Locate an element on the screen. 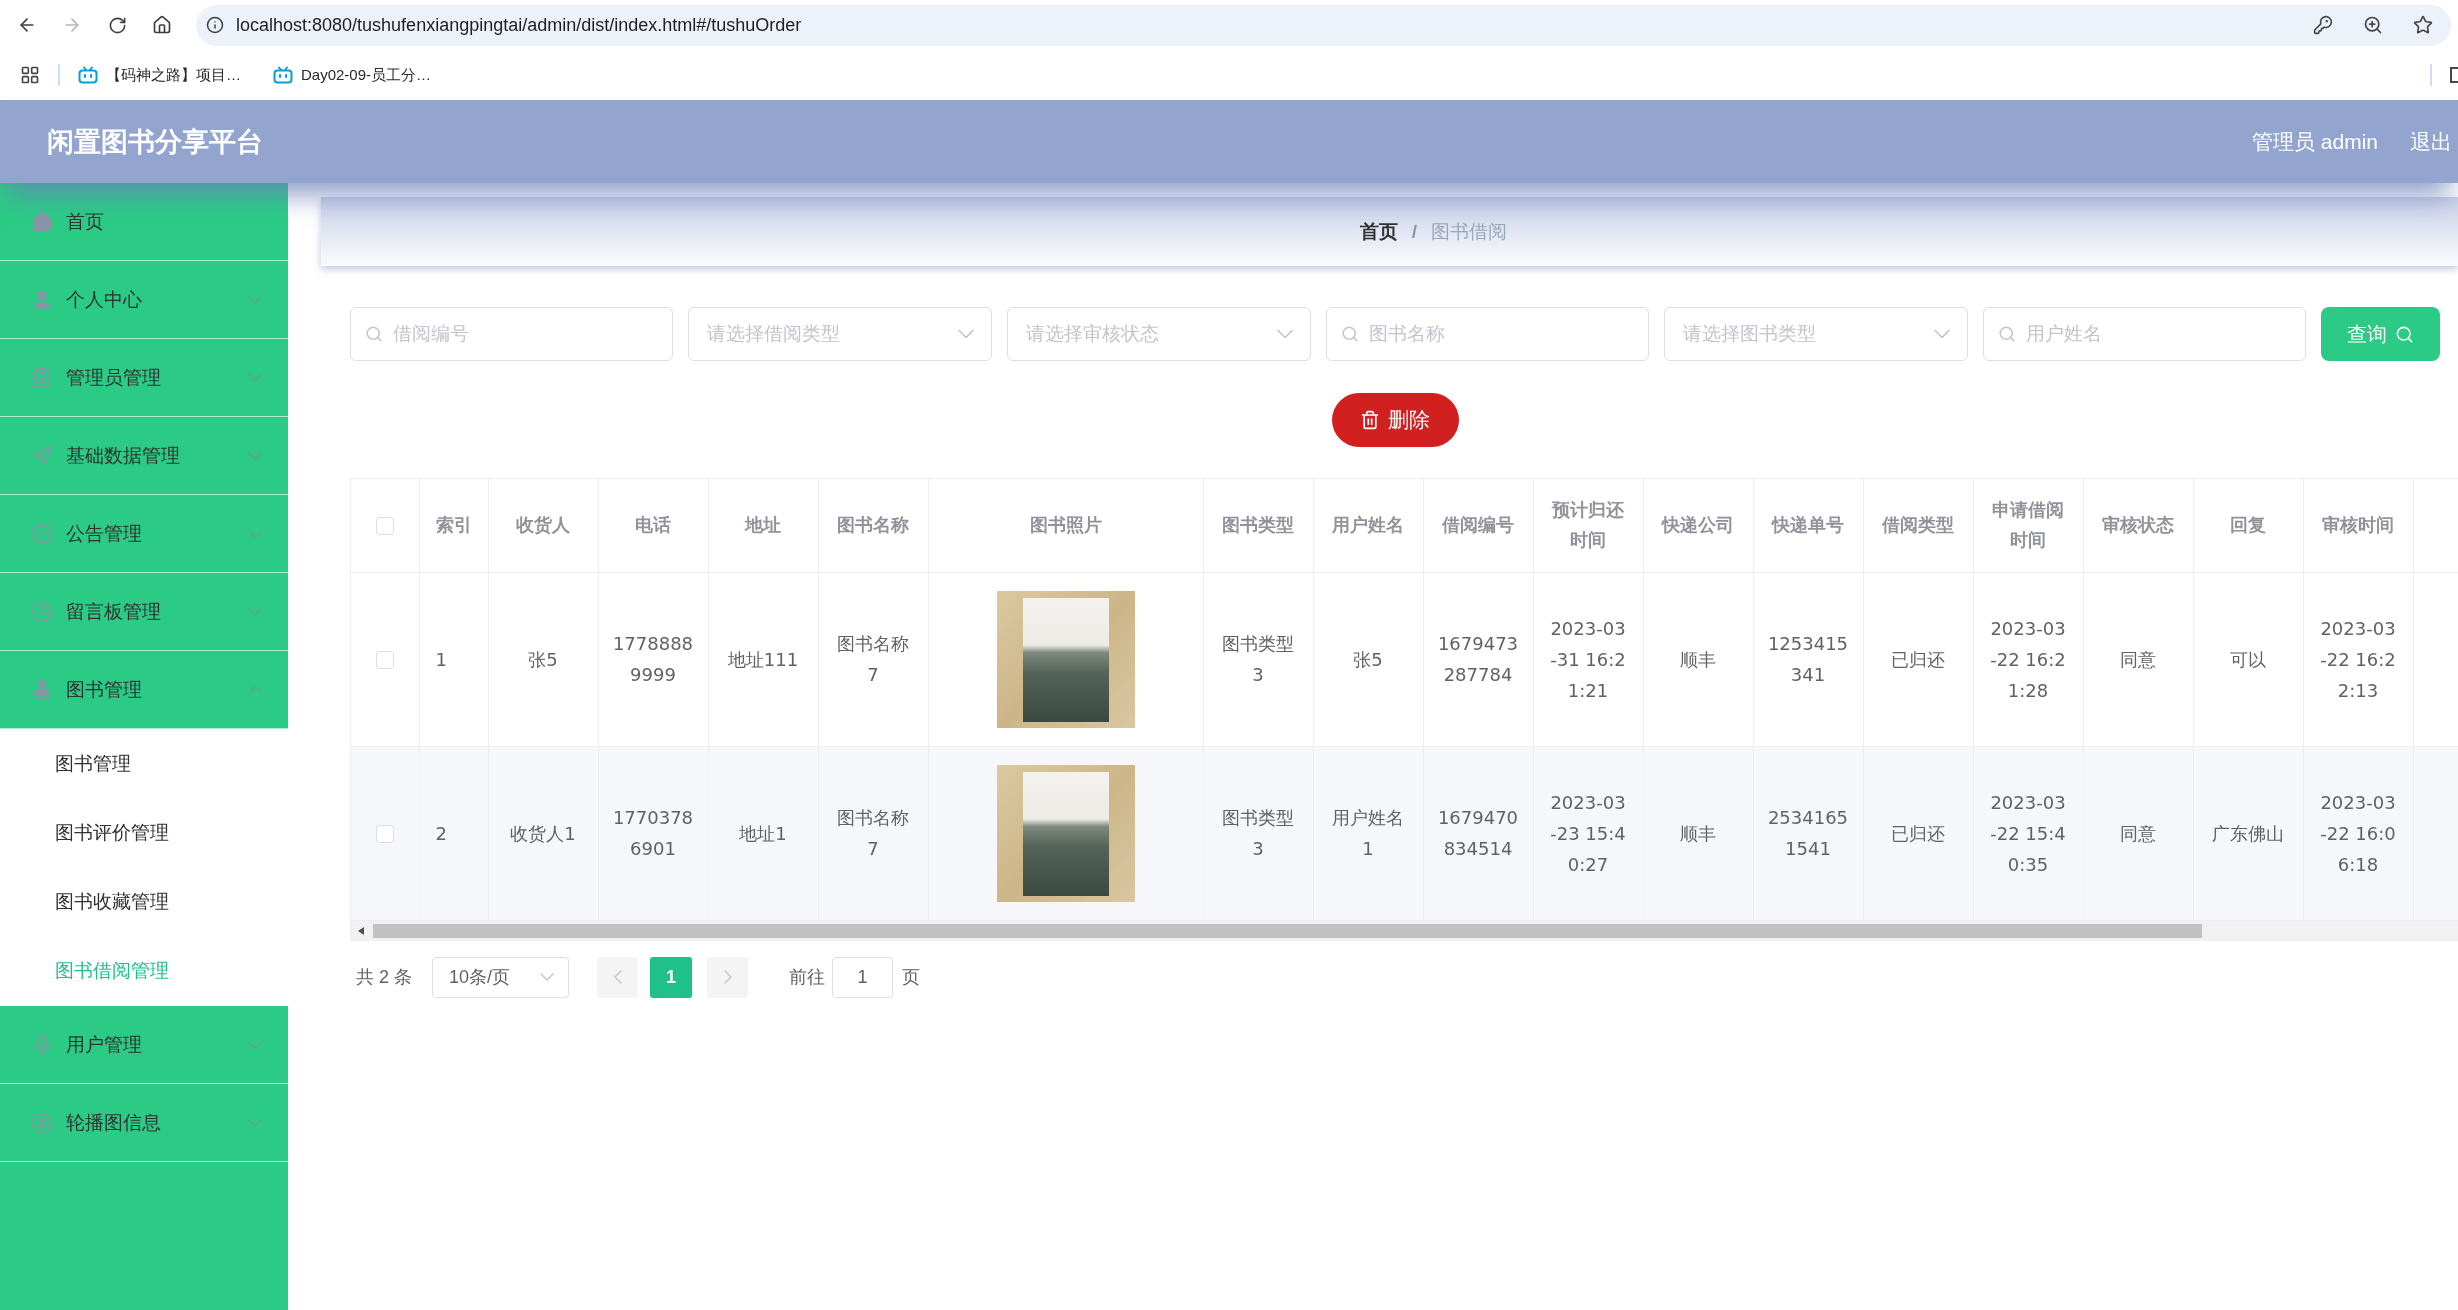 This screenshot has height=1310, width=2458. horizontal-scrollbar is located at coordinates (1404, 930).